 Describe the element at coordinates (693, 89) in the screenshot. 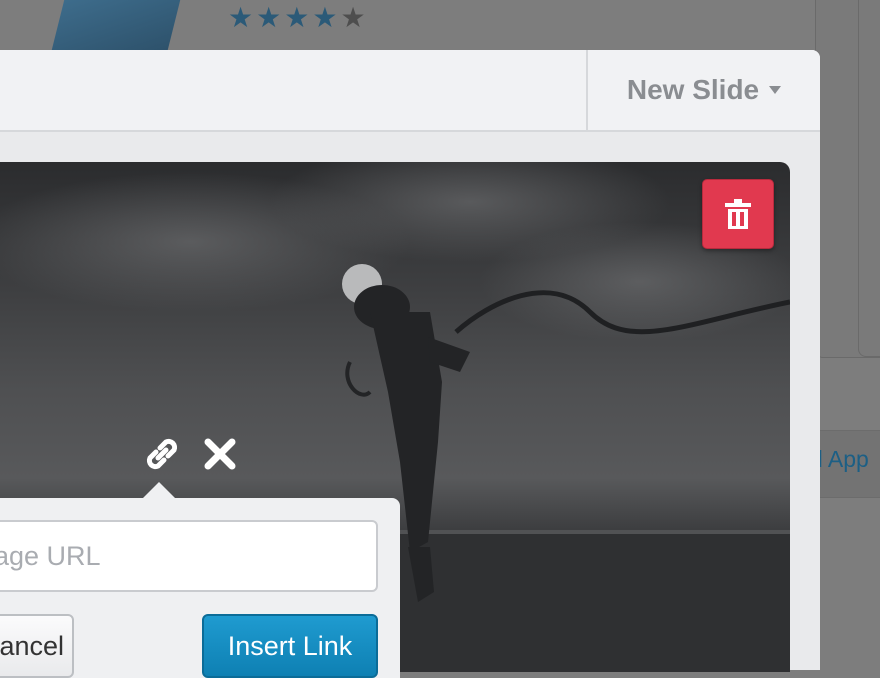

I see `new-slide-label: New Slide` at that location.